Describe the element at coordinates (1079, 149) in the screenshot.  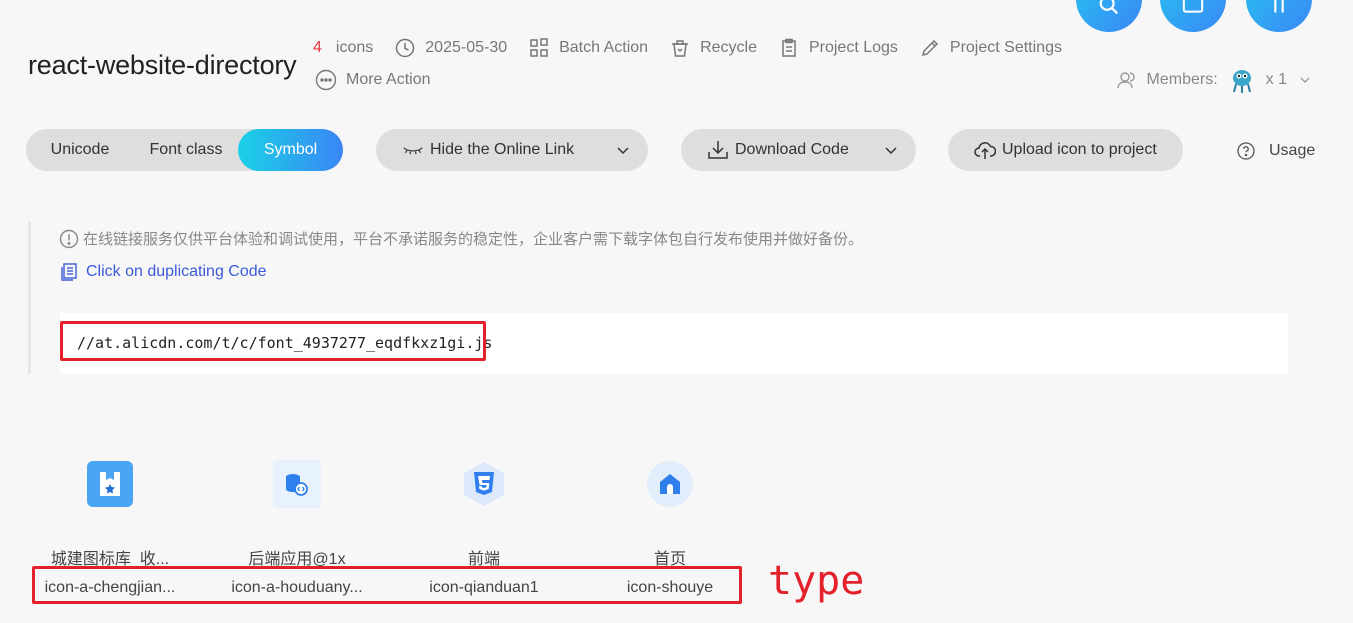
I see `upload-icon-label: Upload icon to project` at that location.